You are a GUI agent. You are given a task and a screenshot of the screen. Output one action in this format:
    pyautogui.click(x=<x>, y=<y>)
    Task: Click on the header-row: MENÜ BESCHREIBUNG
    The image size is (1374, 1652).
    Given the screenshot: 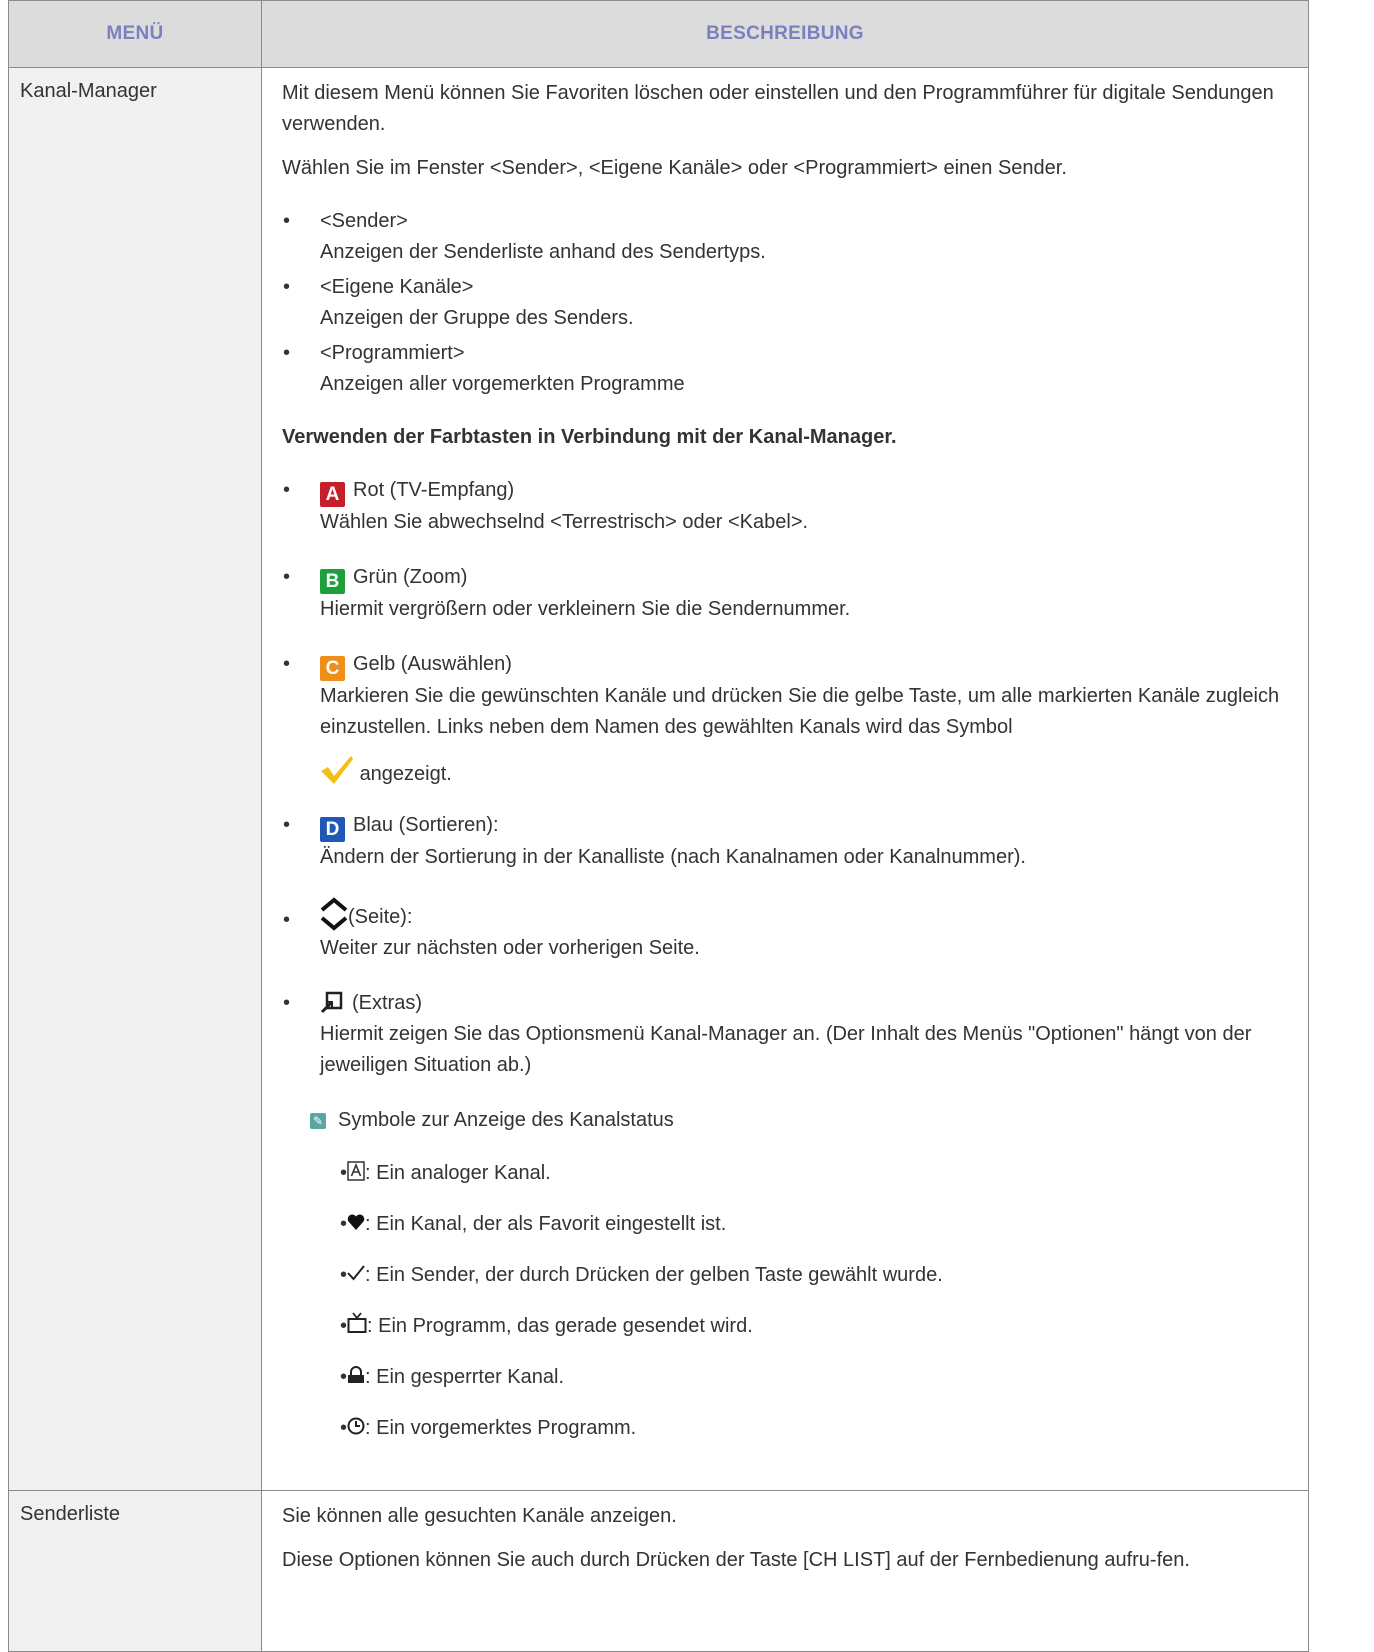 What is the action you would take?
    pyautogui.click(x=658, y=34)
    